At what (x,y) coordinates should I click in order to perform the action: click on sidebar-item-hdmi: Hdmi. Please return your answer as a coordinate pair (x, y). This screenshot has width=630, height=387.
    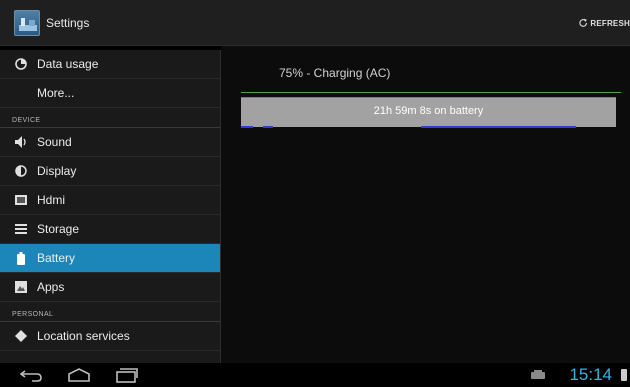
    Looking at the image, I should click on (110, 200).